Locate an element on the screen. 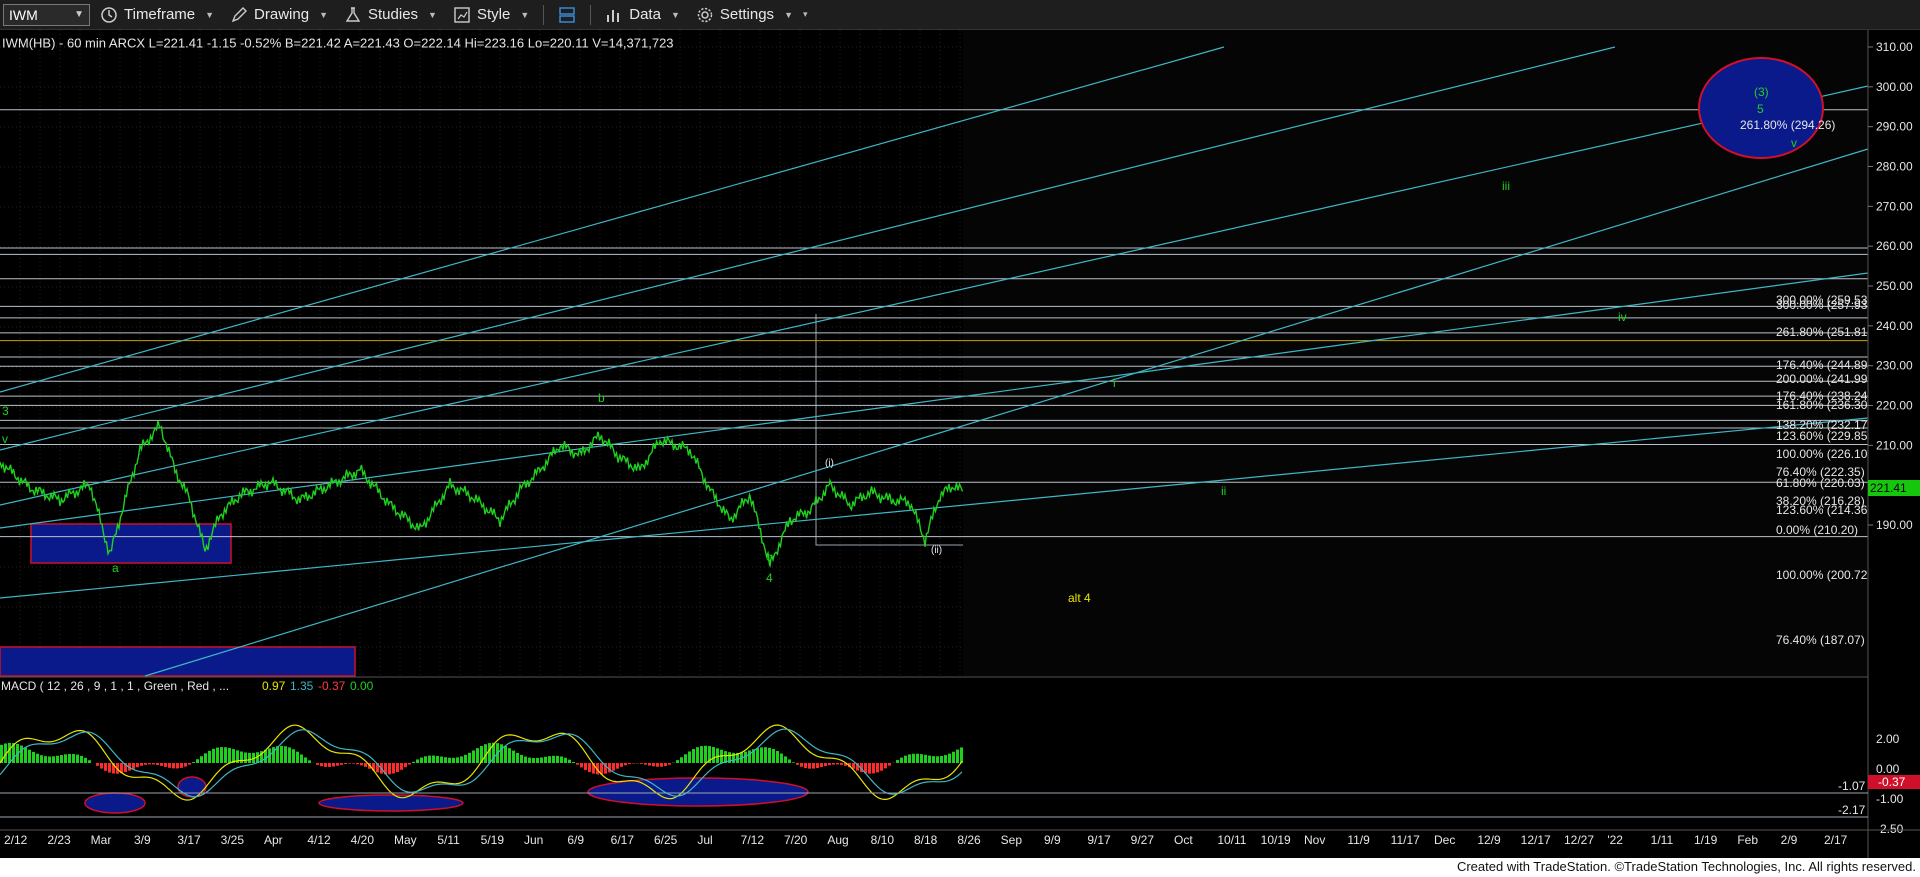  symbol-input: IWM ▼ is located at coordinates (46, 14).